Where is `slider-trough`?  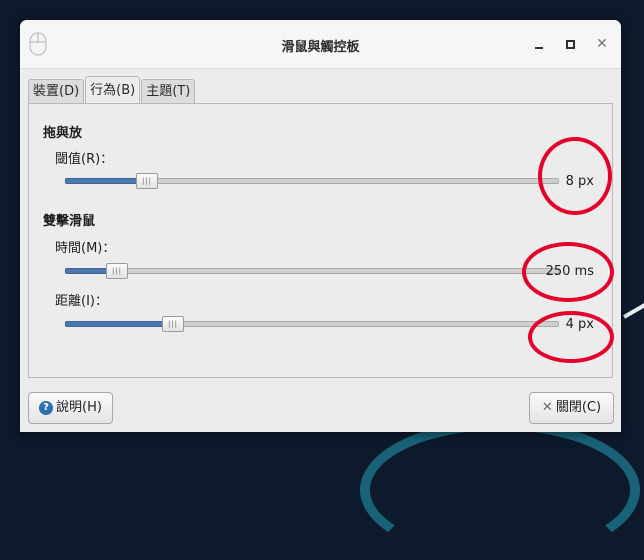 slider-trough is located at coordinates (312, 271).